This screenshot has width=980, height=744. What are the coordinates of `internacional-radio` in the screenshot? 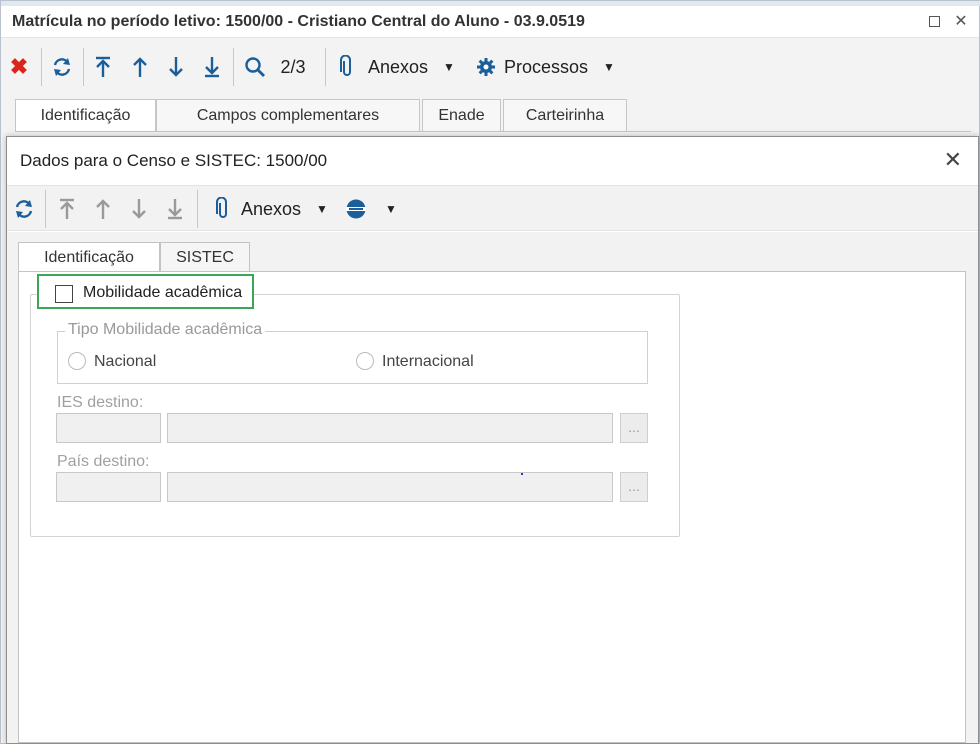 It's located at (365, 361).